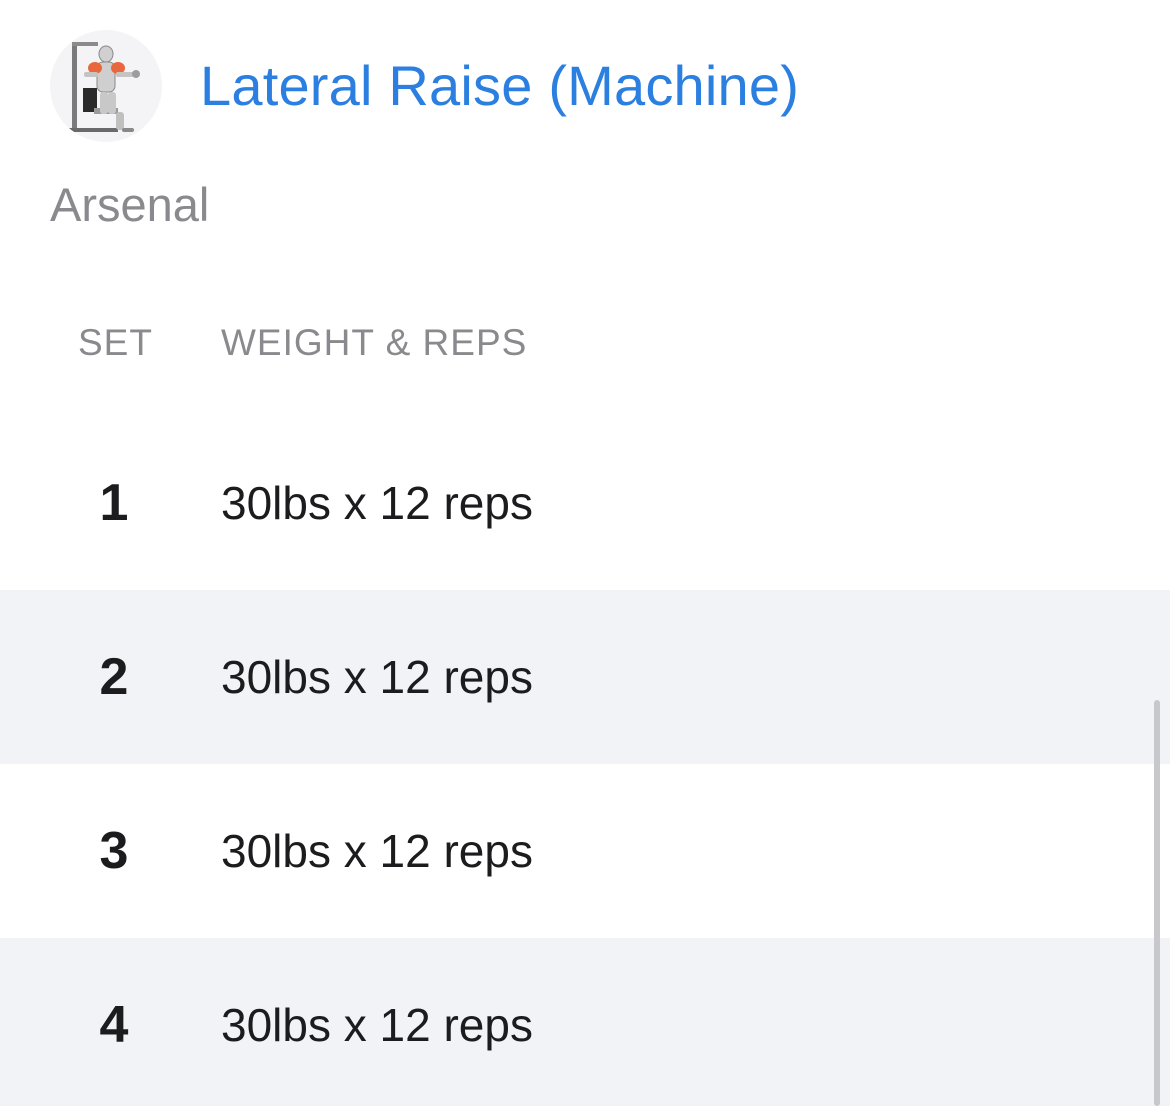 This screenshot has height=1106, width=1170. What do you see at coordinates (1157, 903) in the screenshot?
I see `scrollbar` at bounding box center [1157, 903].